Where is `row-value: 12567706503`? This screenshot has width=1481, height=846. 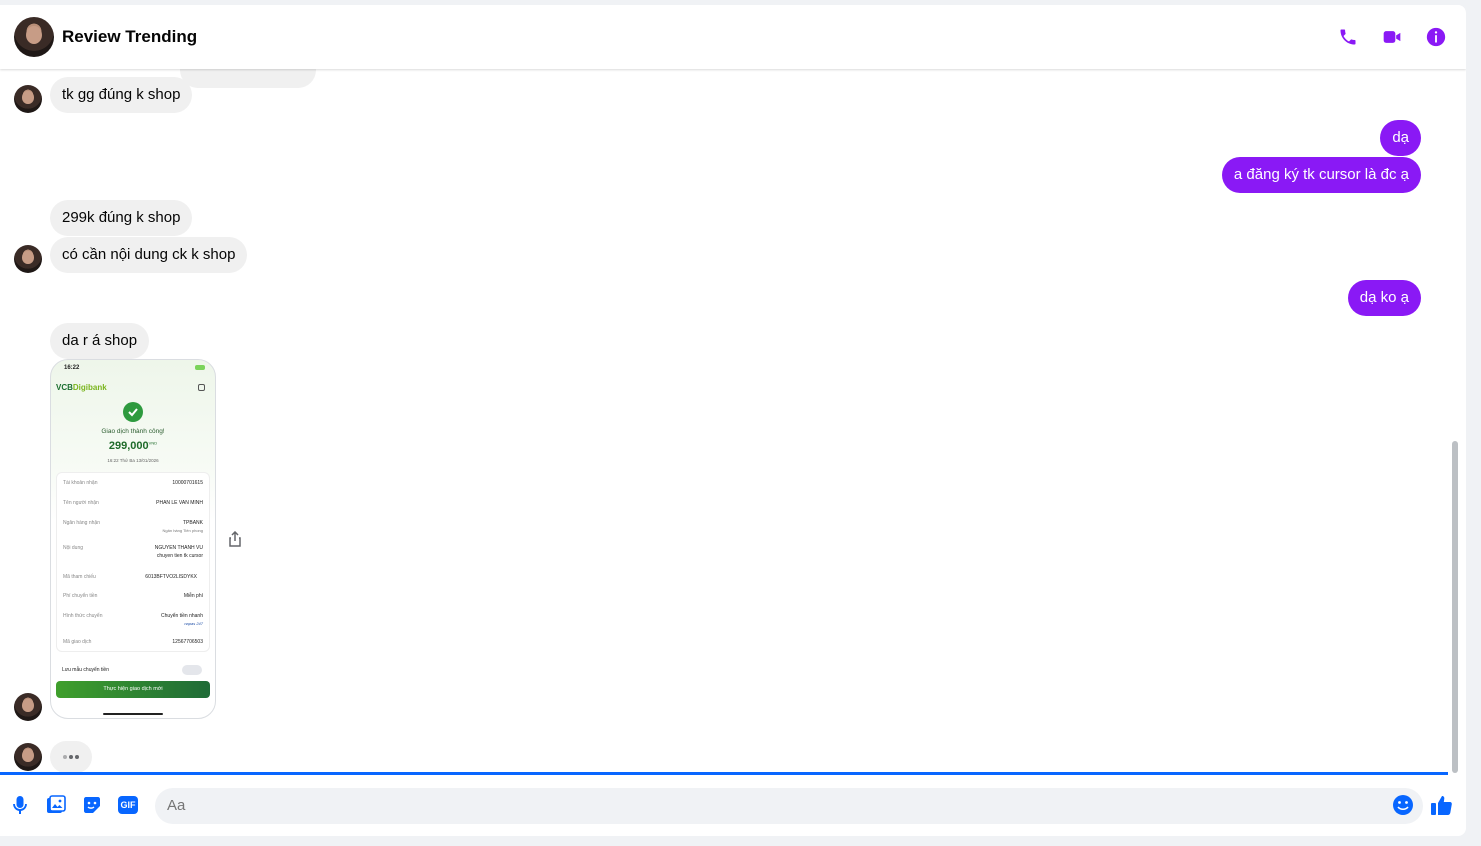 row-value: 12567706503 is located at coordinates (187, 642).